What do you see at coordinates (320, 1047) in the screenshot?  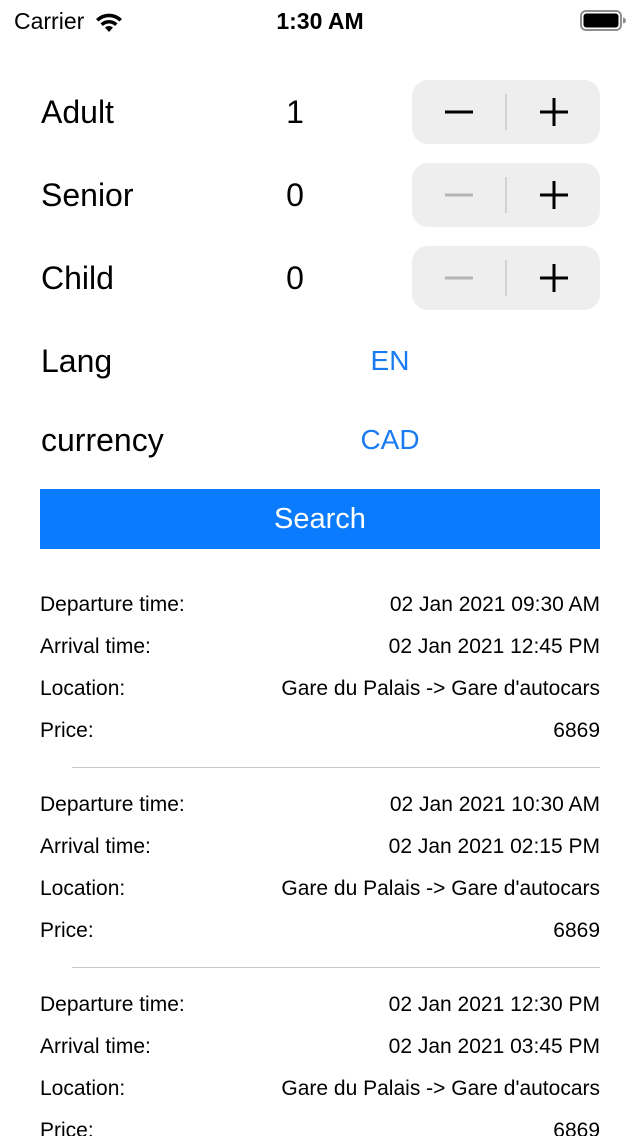 I see `arrival-line: Arrival time: 02 Jan 2021 03:45 PM` at bounding box center [320, 1047].